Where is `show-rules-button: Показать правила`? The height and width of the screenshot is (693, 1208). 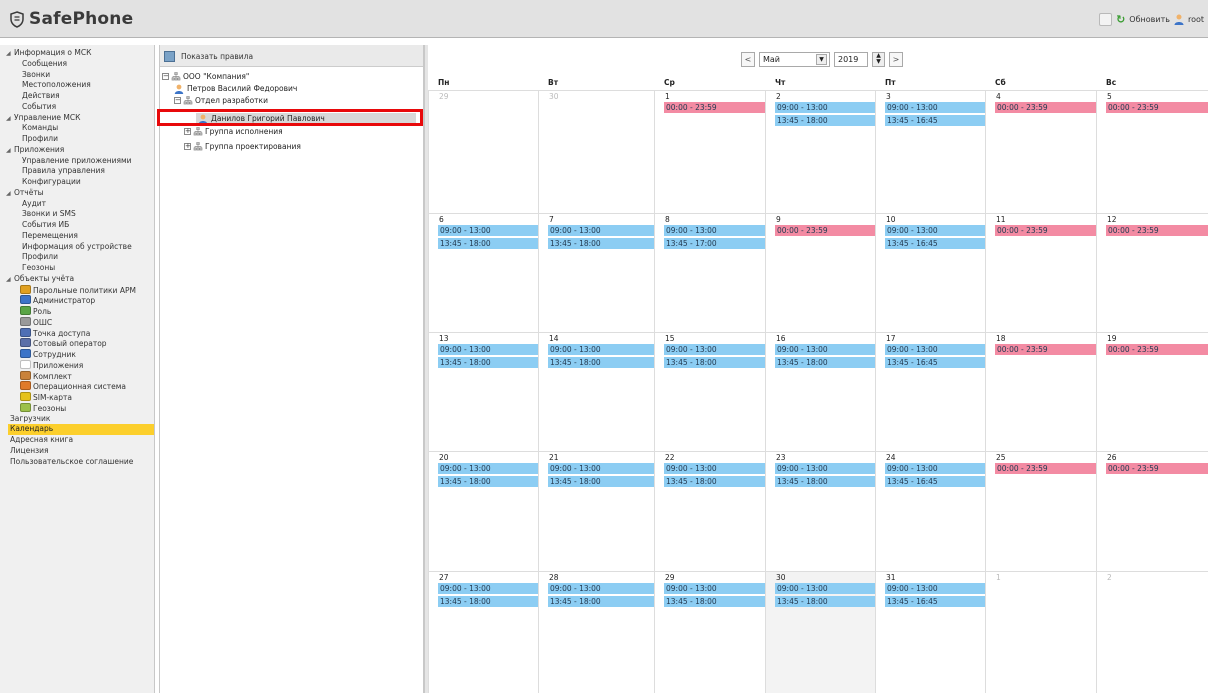 show-rules-button: Показать правила is located at coordinates (208, 56).